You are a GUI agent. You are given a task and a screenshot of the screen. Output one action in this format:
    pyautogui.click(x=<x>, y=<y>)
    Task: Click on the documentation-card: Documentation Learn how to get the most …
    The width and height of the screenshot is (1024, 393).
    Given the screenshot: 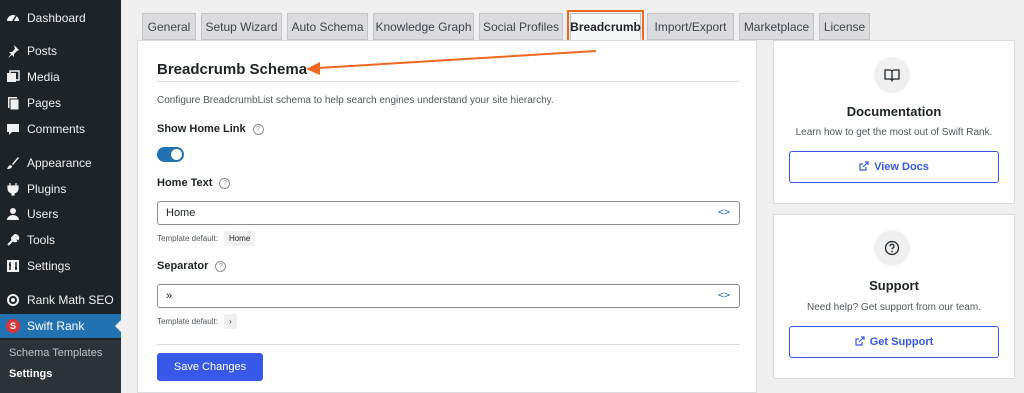 What is the action you would take?
    pyautogui.click(x=894, y=122)
    